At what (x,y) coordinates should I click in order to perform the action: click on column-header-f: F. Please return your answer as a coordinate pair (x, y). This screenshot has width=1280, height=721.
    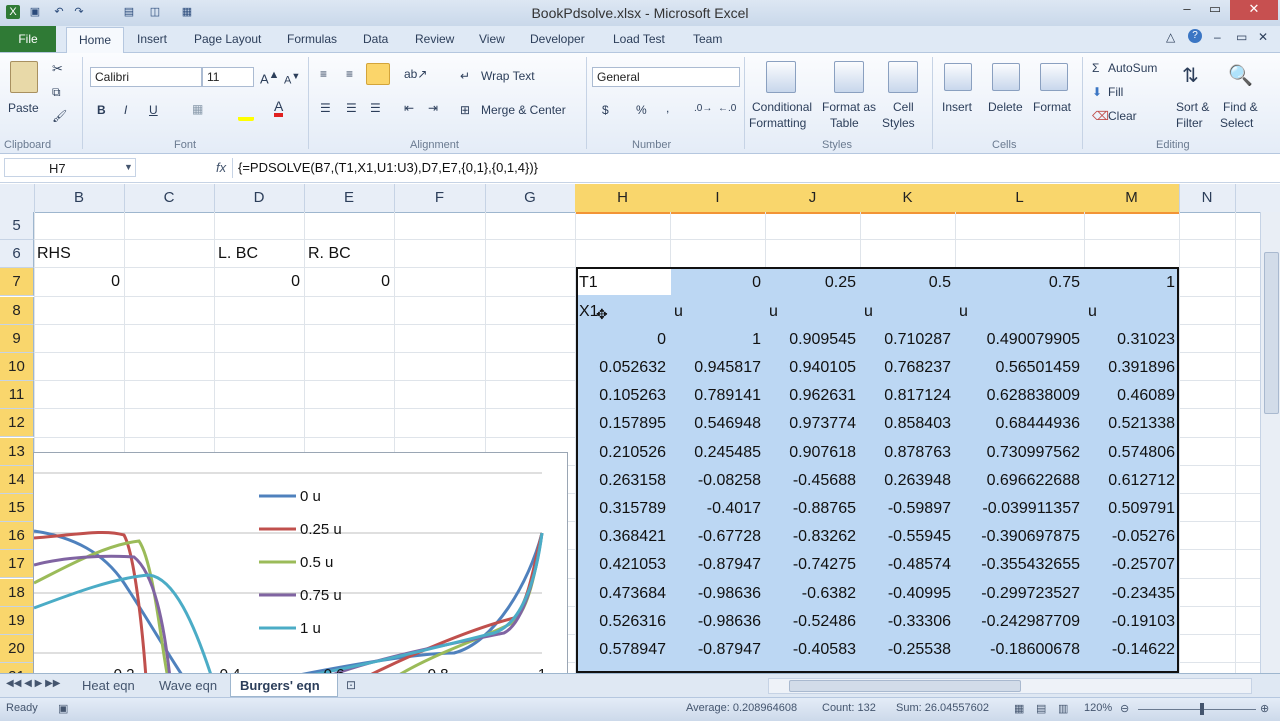
    Looking at the image, I should click on (440, 198).